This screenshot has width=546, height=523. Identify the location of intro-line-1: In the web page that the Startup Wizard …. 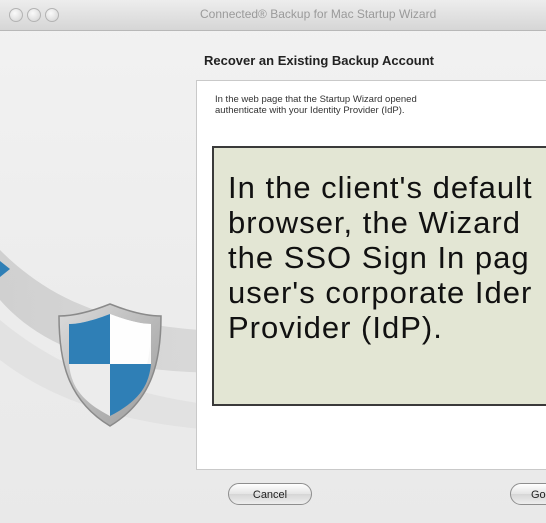
(316, 99).